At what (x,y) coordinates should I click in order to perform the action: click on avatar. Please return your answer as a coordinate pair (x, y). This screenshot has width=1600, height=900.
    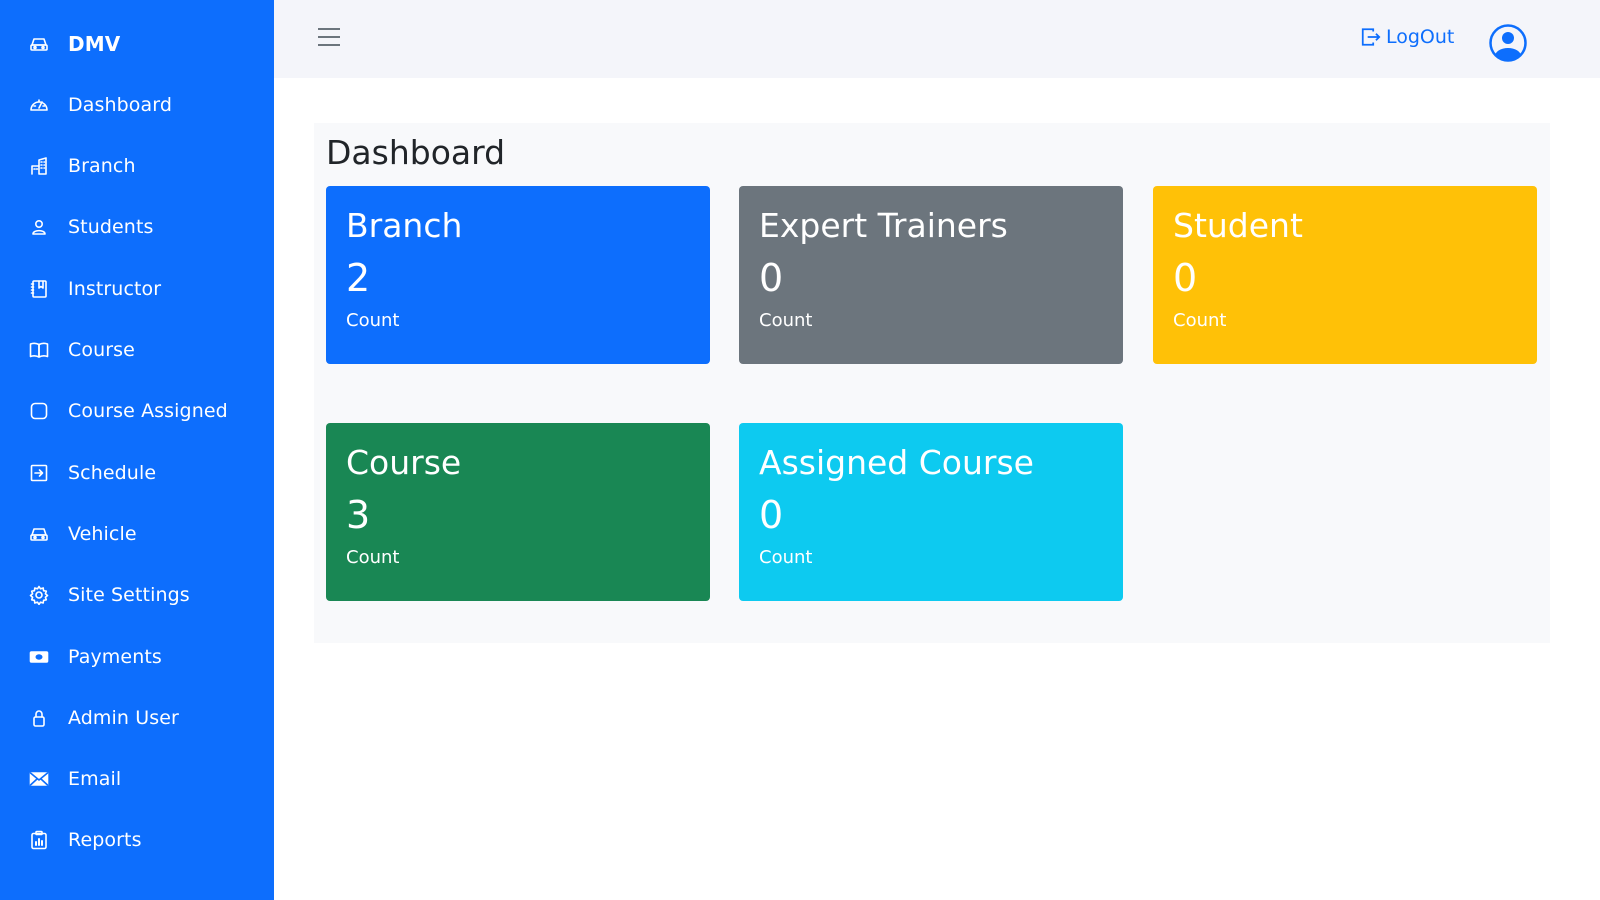
    Looking at the image, I should click on (1508, 43).